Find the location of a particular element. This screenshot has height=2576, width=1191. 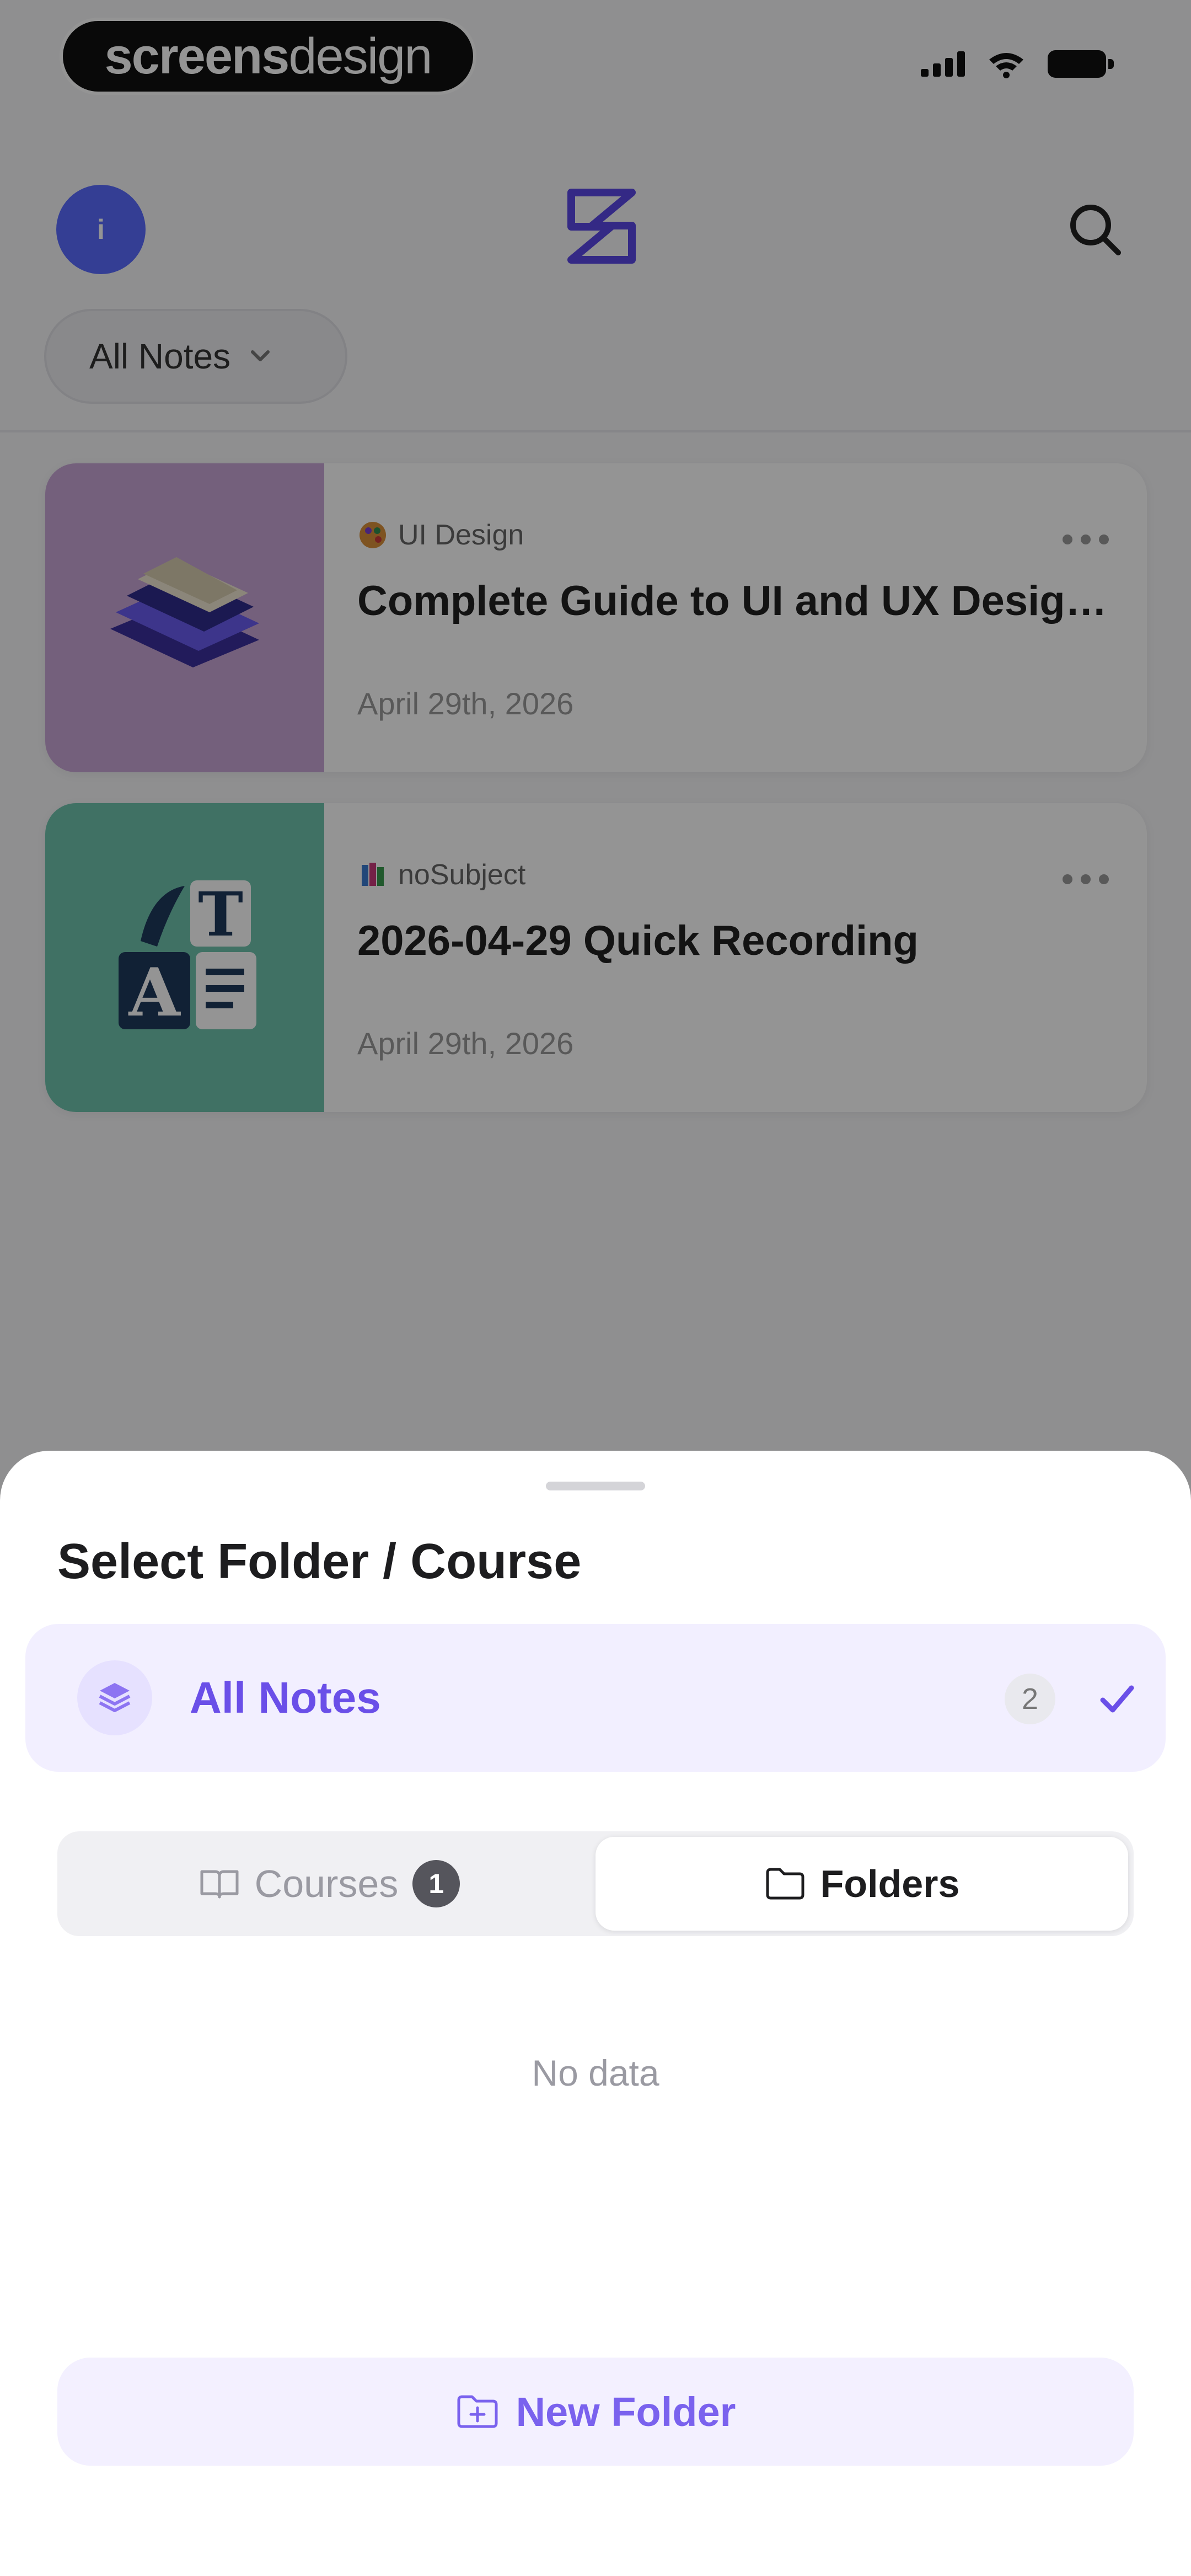

courses-count-badge: 1 is located at coordinates (436, 1883).